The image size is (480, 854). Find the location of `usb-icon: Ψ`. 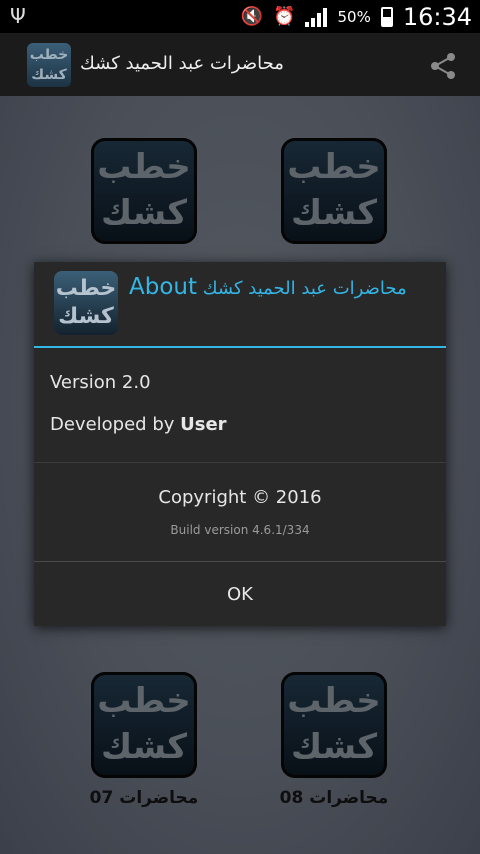

usb-icon: Ψ is located at coordinates (18, 16).